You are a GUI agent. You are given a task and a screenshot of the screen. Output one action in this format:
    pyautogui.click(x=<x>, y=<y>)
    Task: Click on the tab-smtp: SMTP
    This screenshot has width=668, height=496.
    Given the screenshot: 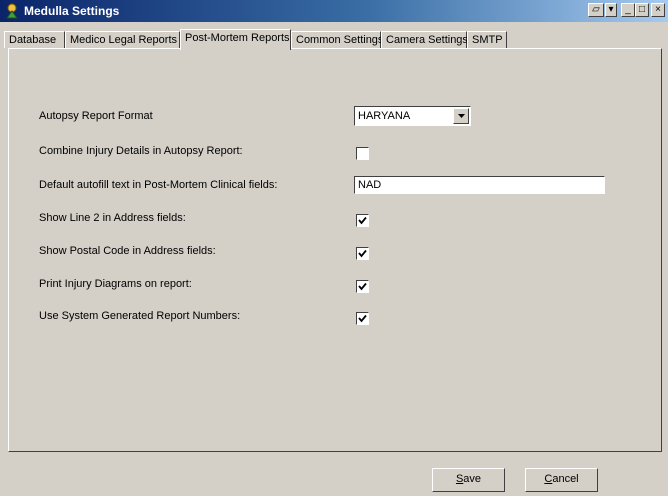 What is the action you would take?
    pyautogui.click(x=487, y=39)
    